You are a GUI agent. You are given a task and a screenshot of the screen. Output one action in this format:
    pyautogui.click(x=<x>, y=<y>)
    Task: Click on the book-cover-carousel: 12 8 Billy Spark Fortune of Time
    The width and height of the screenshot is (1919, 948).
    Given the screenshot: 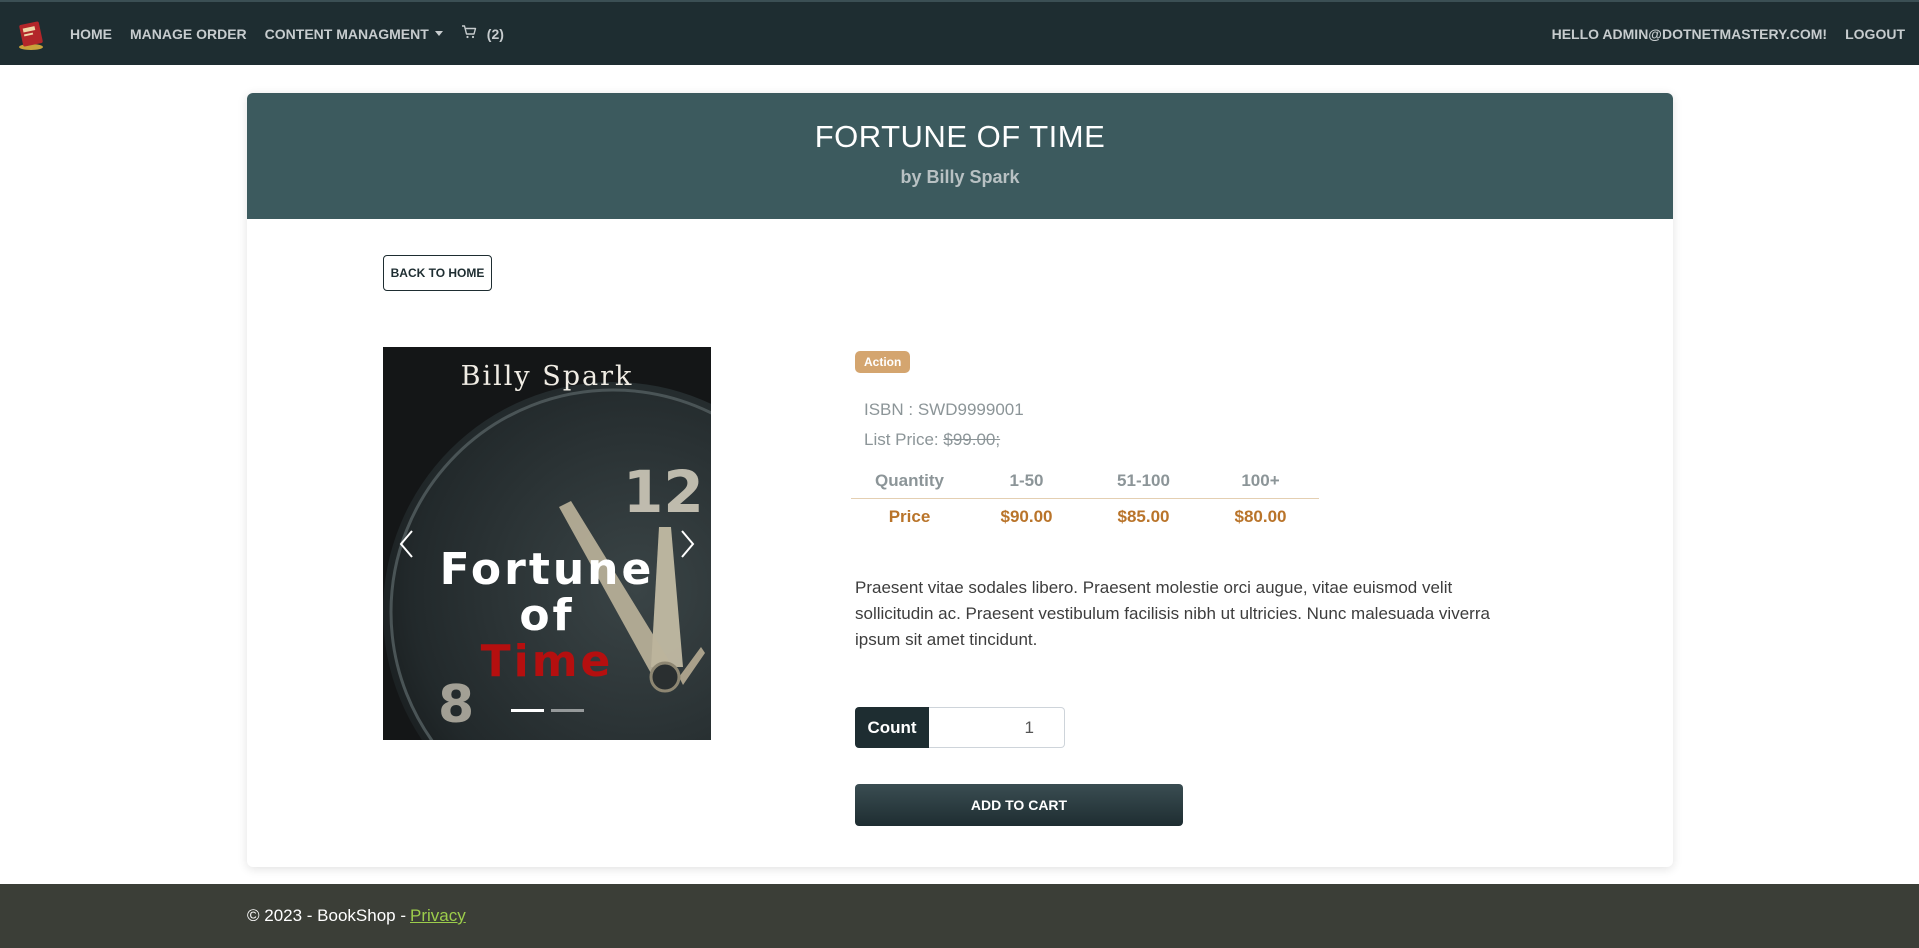 What is the action you would take?
    pyautogui.click(x=547, y=543)
    